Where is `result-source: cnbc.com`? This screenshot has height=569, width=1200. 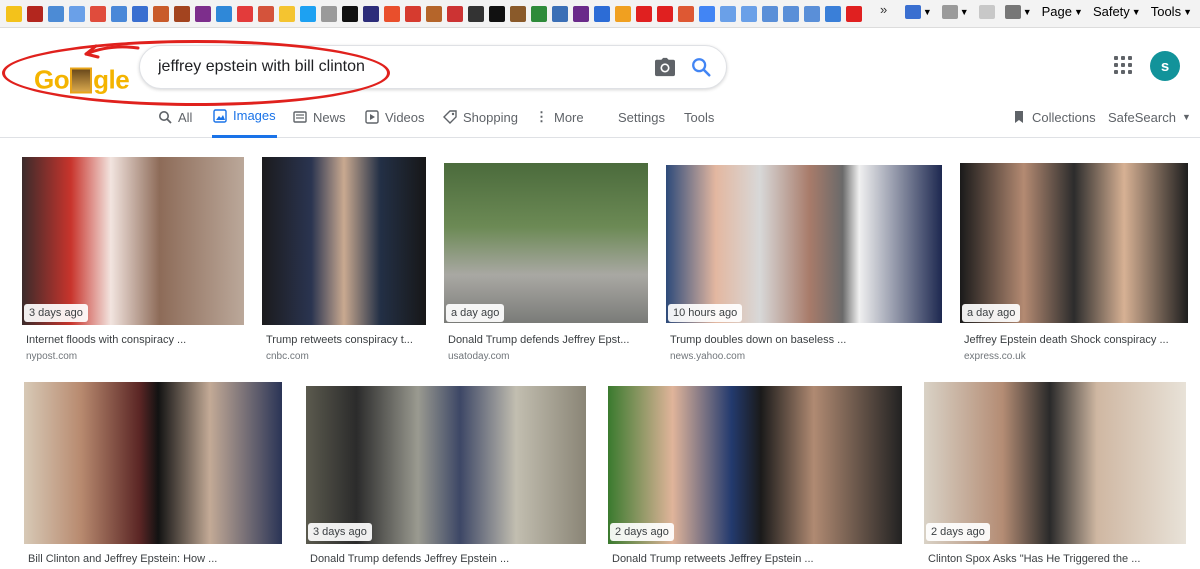
result-source: cnbc.com is located at coordinates (287, 356).